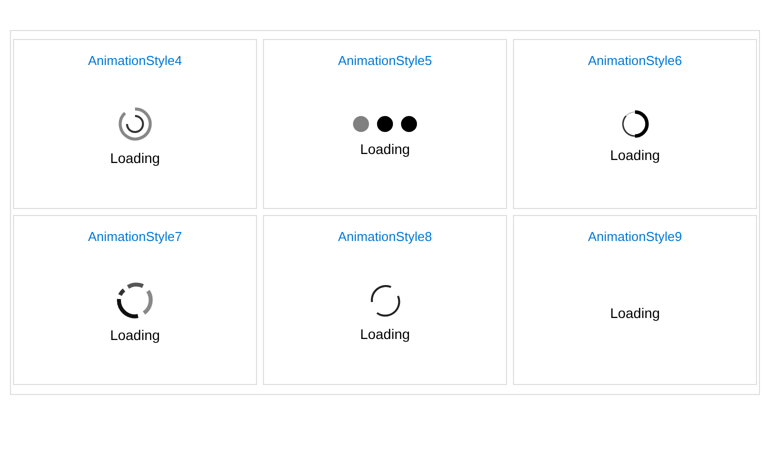 This screenshot has width=770, height=455. Describe the element at coordinates (135, 61) in the screenshot. I see `card-title: AnimationStyle4` at that location.